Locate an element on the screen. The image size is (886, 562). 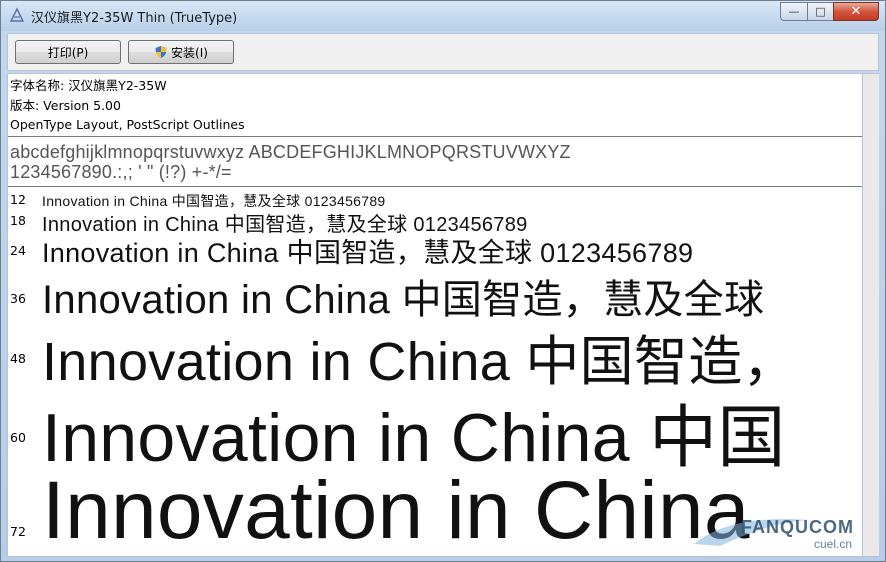
size-label: 36 is located at coordinates (18, 298).